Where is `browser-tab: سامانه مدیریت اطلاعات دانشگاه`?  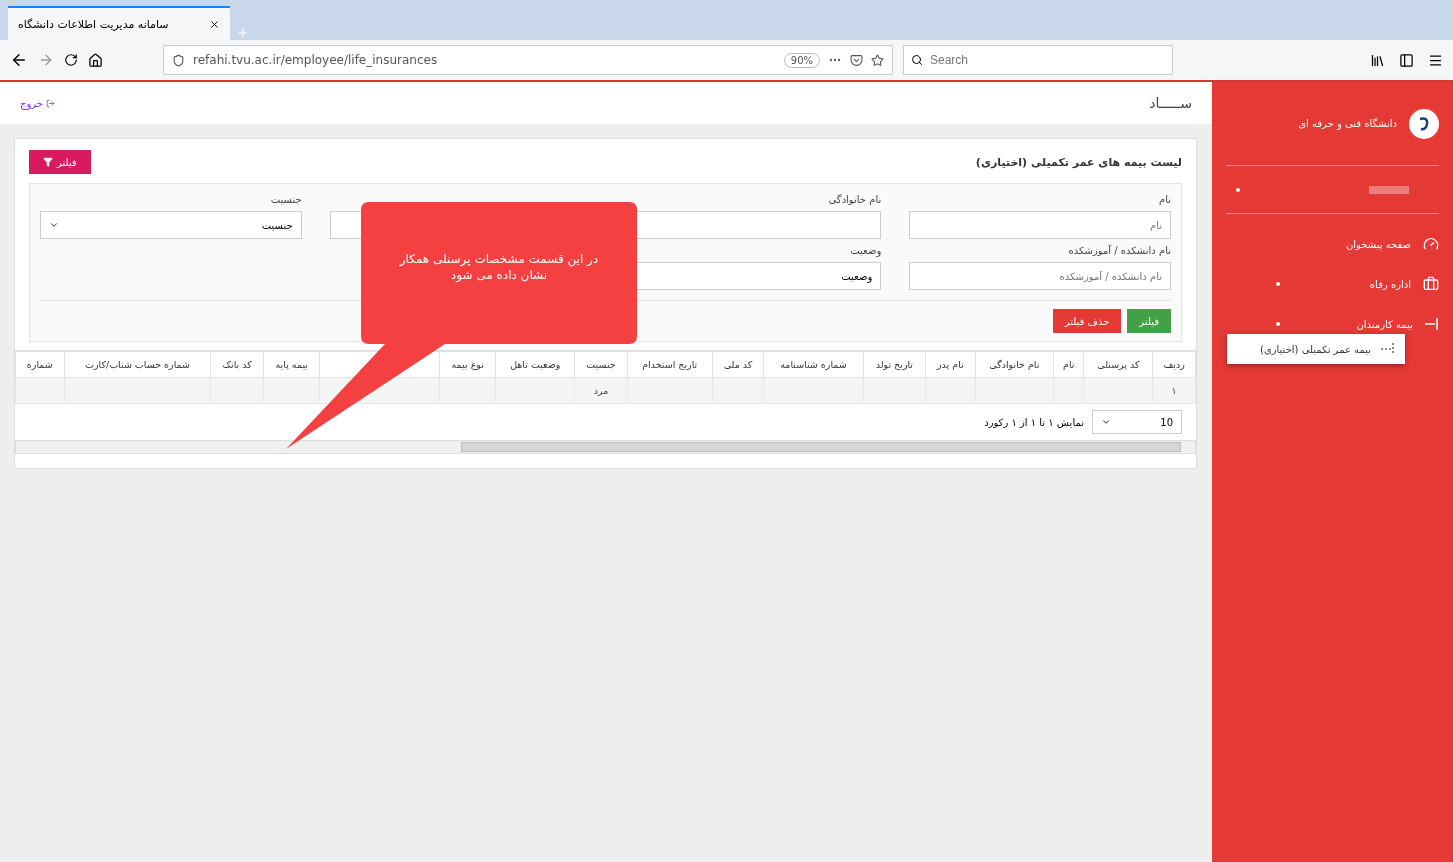 browser-tab: سامانه مدیریت اطلاعات دانشگاه is located at coordinates (119, 23).